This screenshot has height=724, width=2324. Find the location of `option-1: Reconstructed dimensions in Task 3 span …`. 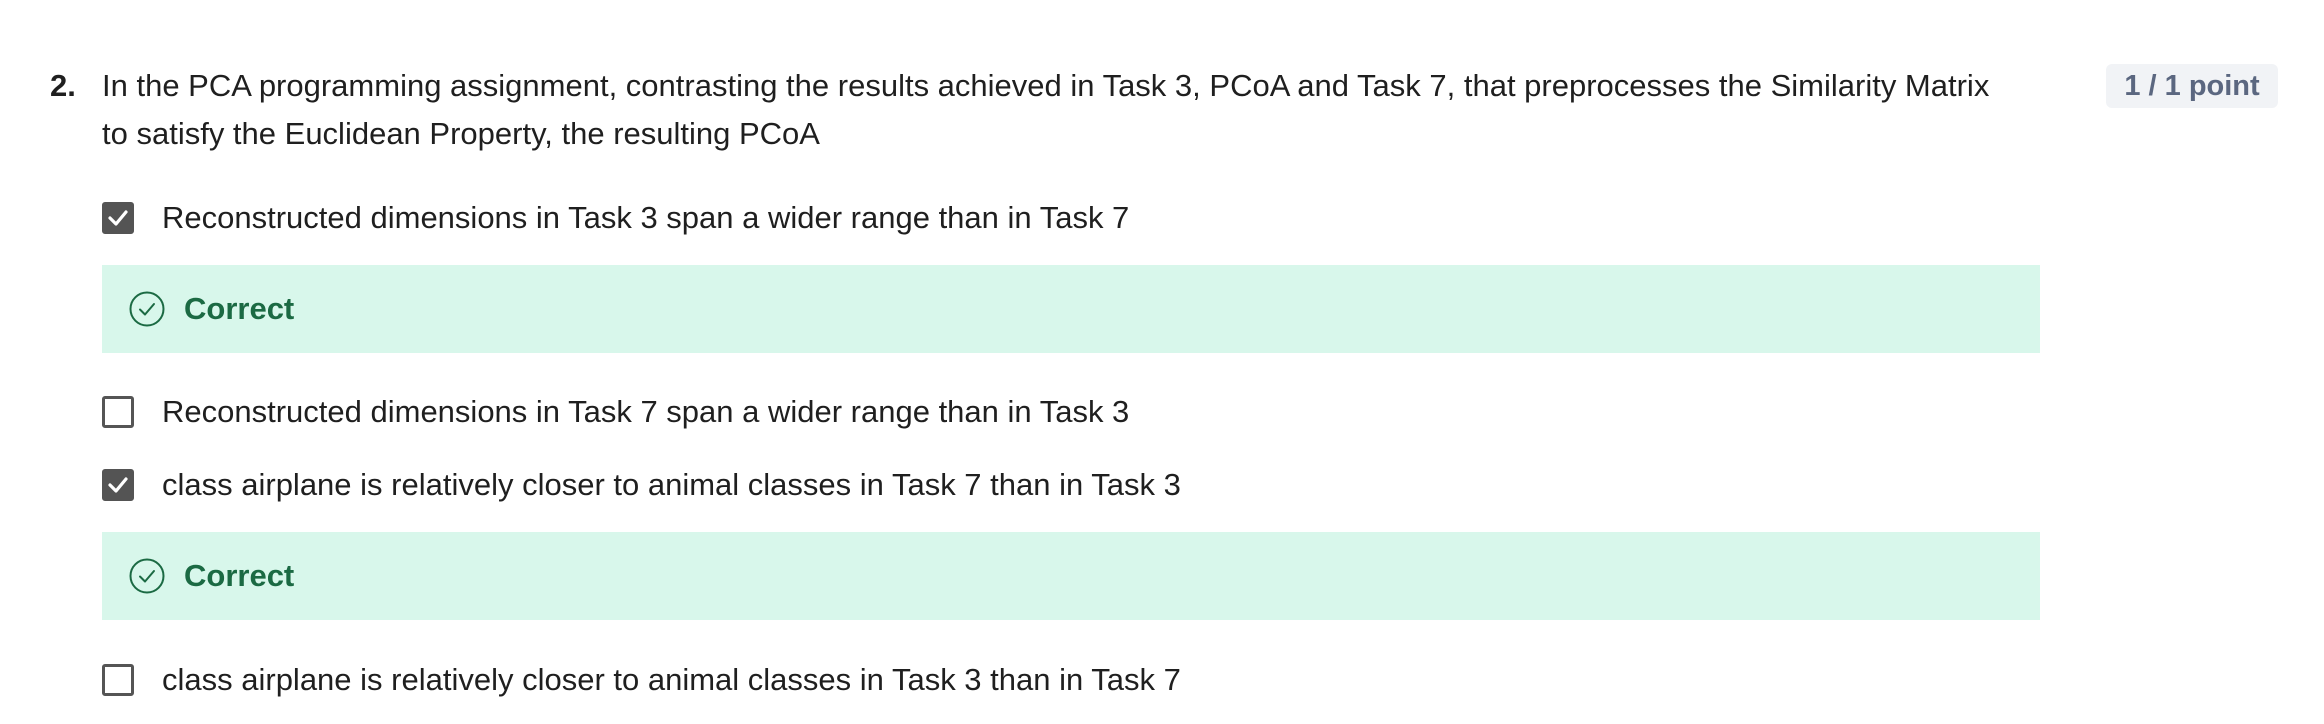

option-1: Reconstructed dimensions in Task 3 span … is located at coordinates (615, 218).